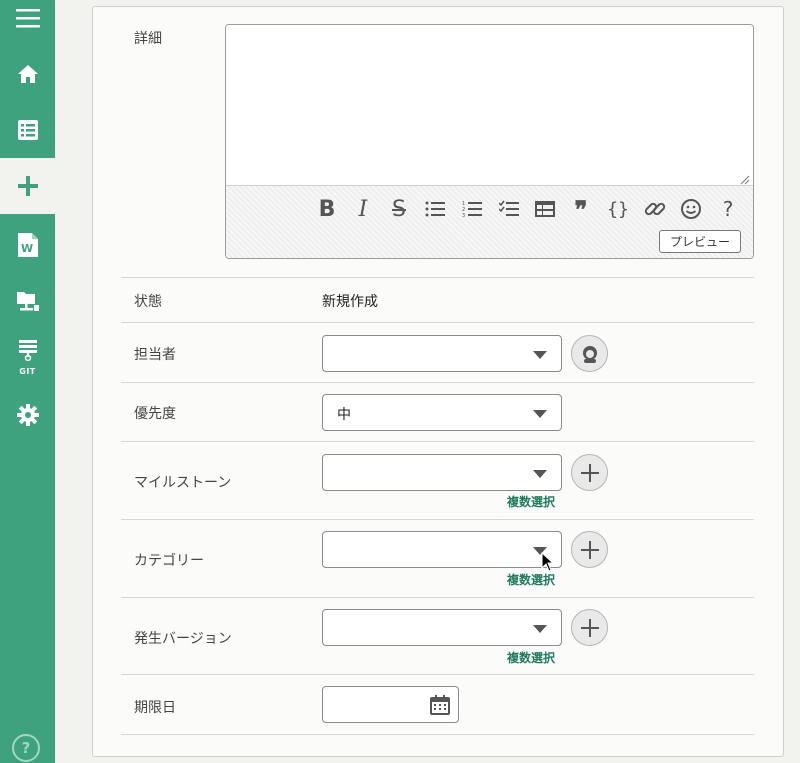 This screenshot has width=800, height=763. I want to click on bold-icon: B, so click(327, 209).